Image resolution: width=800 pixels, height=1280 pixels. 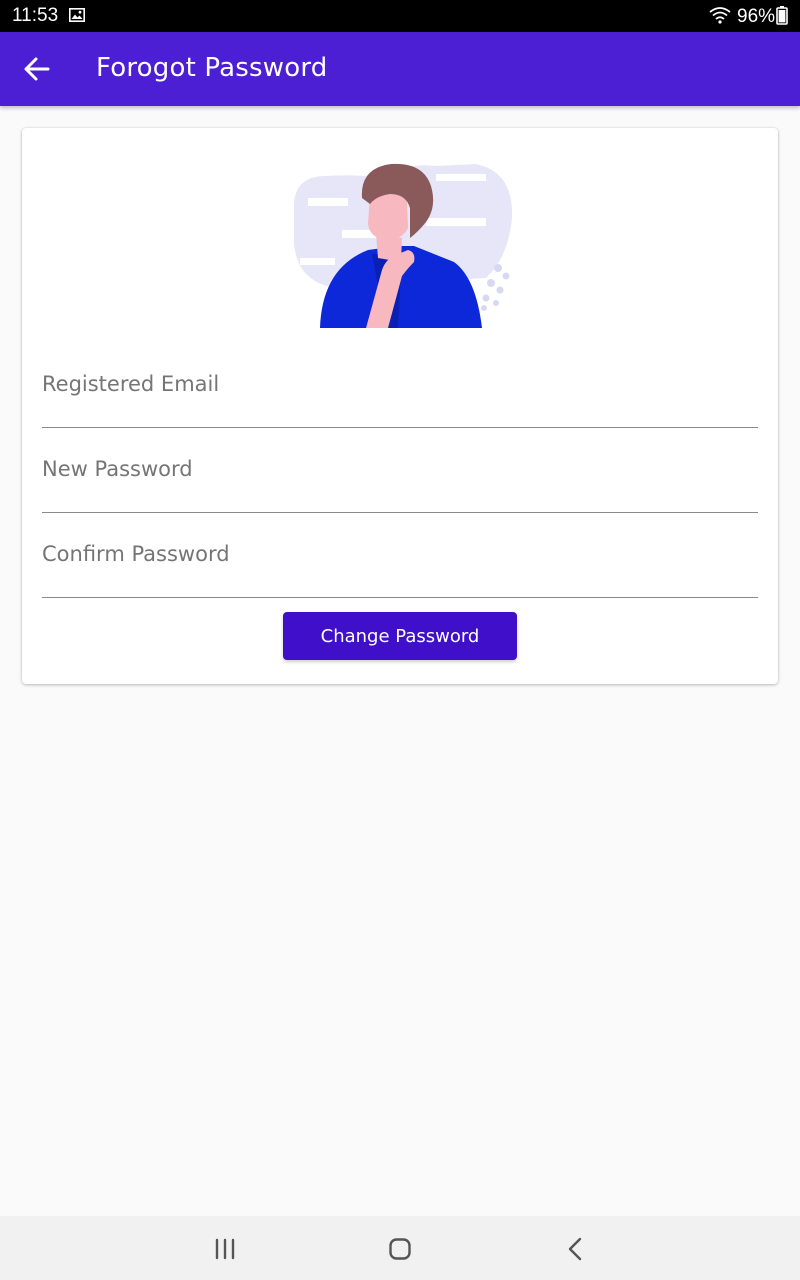 What do you see at coordinates (756, 16) in the screenshot?
I see `battery-percent: 96%` at bounding box center [756, 16].